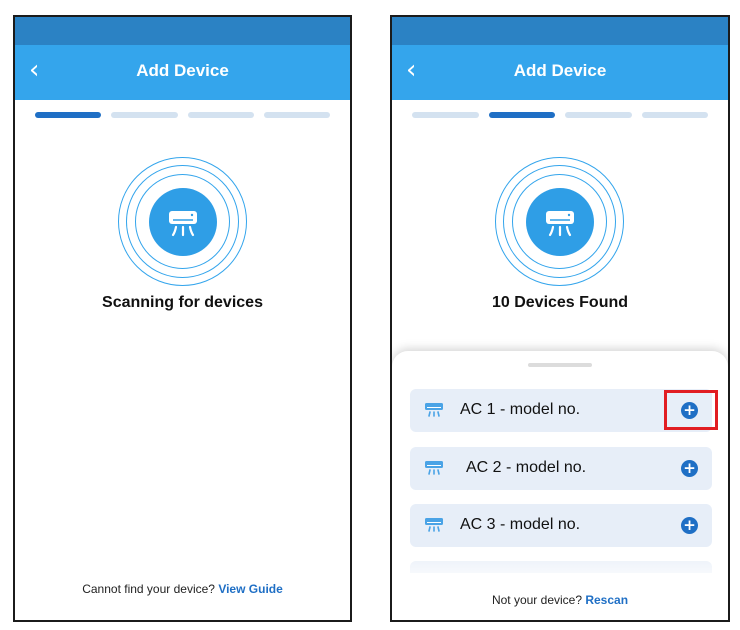 This screenshot has height=630, width=740. What do you see at coordinates (536, 600) in the screenshot?
I see `footer-text: Not your device?` at bounding box center [536, 600].